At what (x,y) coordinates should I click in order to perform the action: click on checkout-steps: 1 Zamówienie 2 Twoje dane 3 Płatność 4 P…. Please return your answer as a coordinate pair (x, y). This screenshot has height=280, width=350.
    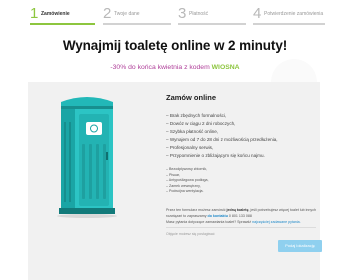
    Looking at the image, I should click on (175, 13).